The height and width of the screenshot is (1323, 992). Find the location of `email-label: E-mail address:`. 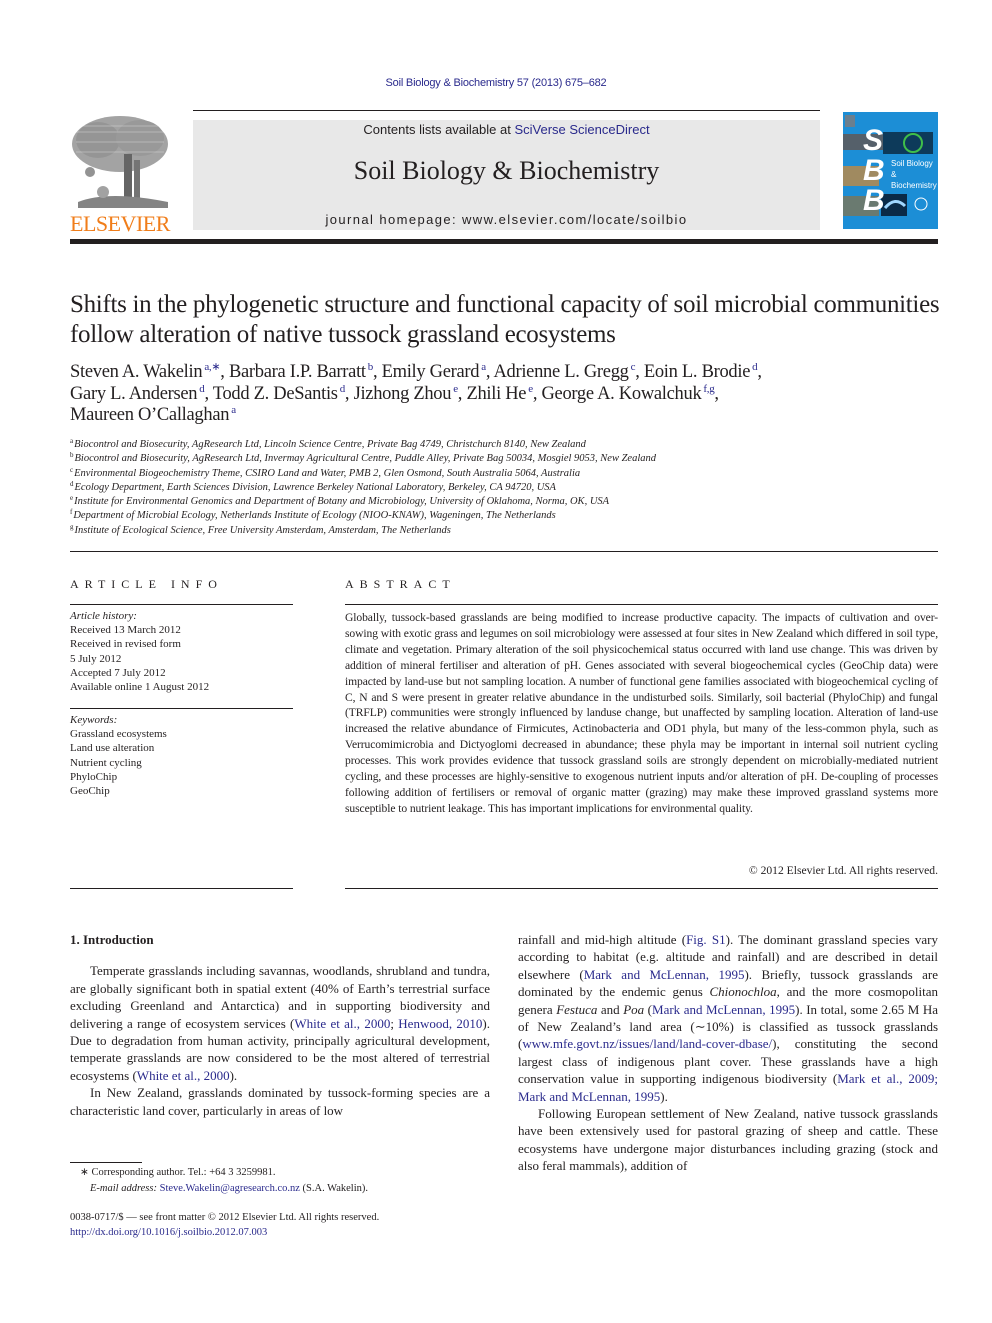

email-label: E-mail address: is located at coordinates (125, 1188).